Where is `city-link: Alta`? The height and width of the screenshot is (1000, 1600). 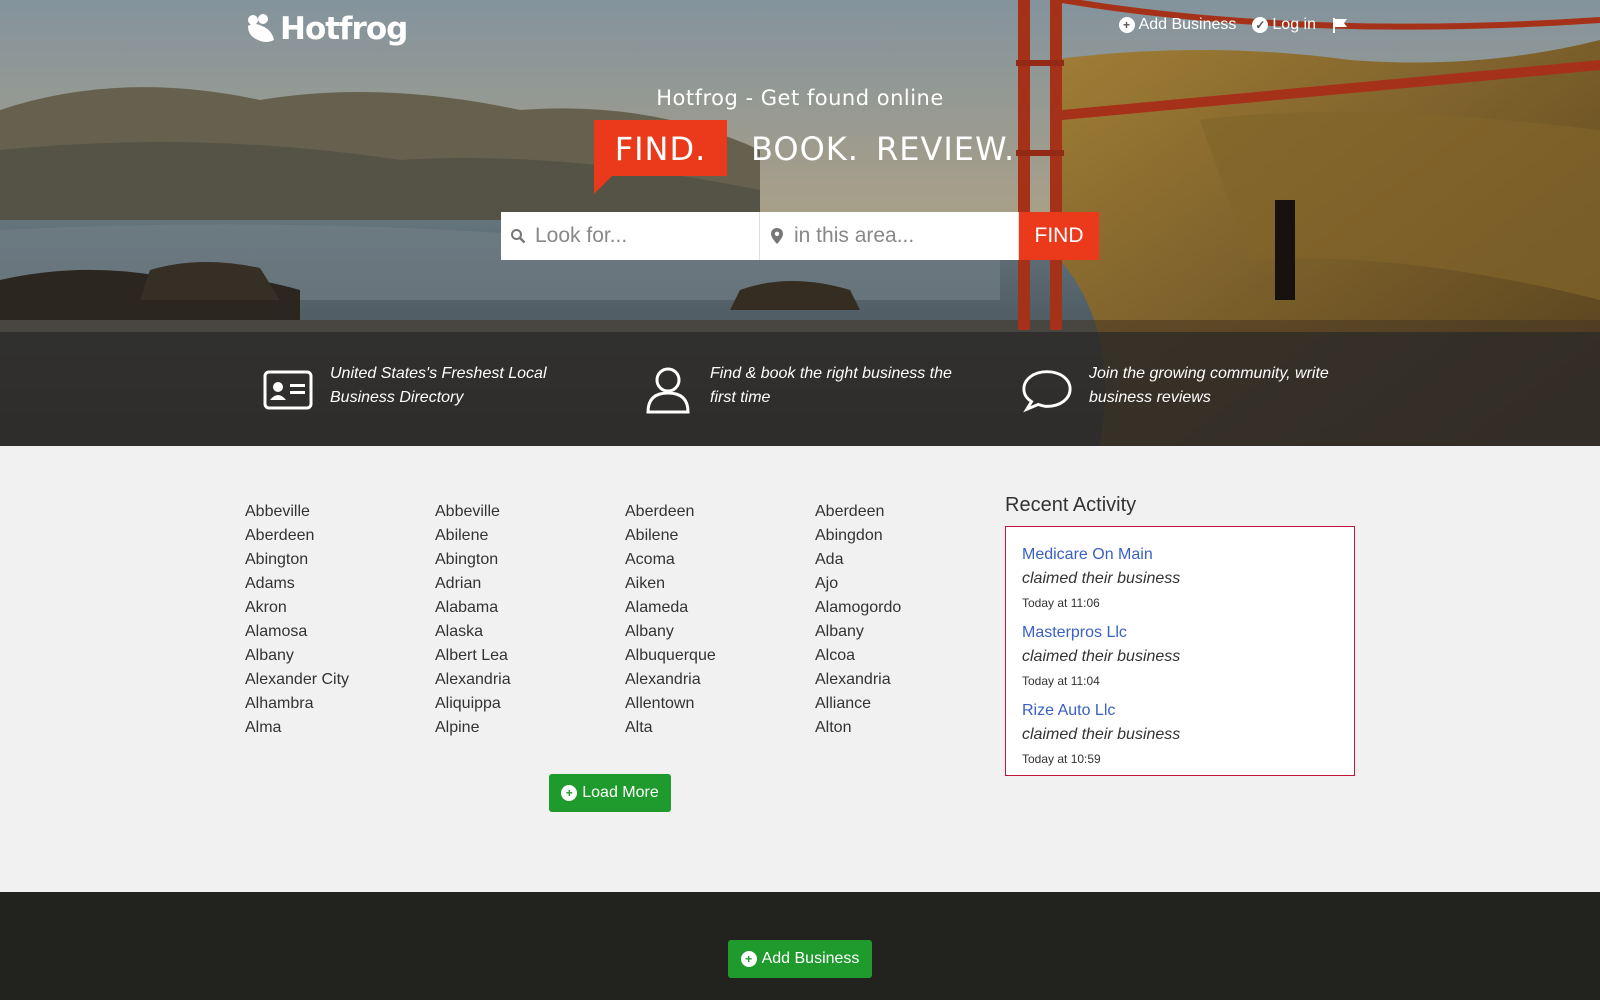 city-link: Alta is located at coordinates (720, 728).